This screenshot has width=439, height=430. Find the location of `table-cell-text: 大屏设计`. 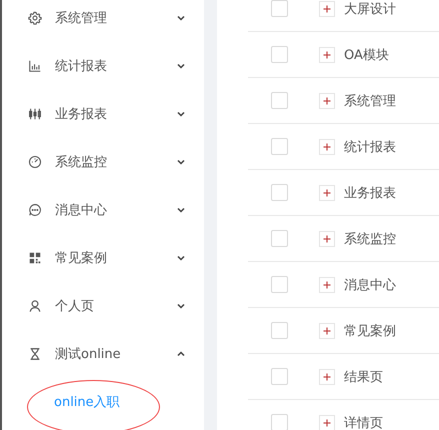

table-cell-text: 大屏设计 is located at coordinates (370, 9).